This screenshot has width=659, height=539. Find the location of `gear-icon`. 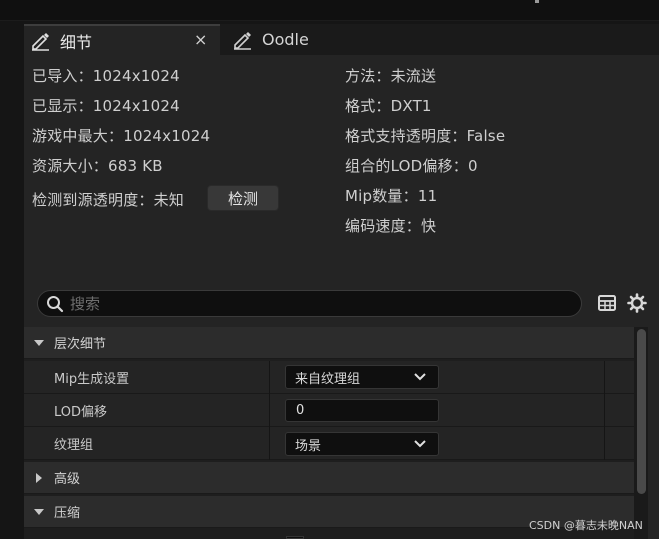

gear-icon is located at coordinates (637, 303).